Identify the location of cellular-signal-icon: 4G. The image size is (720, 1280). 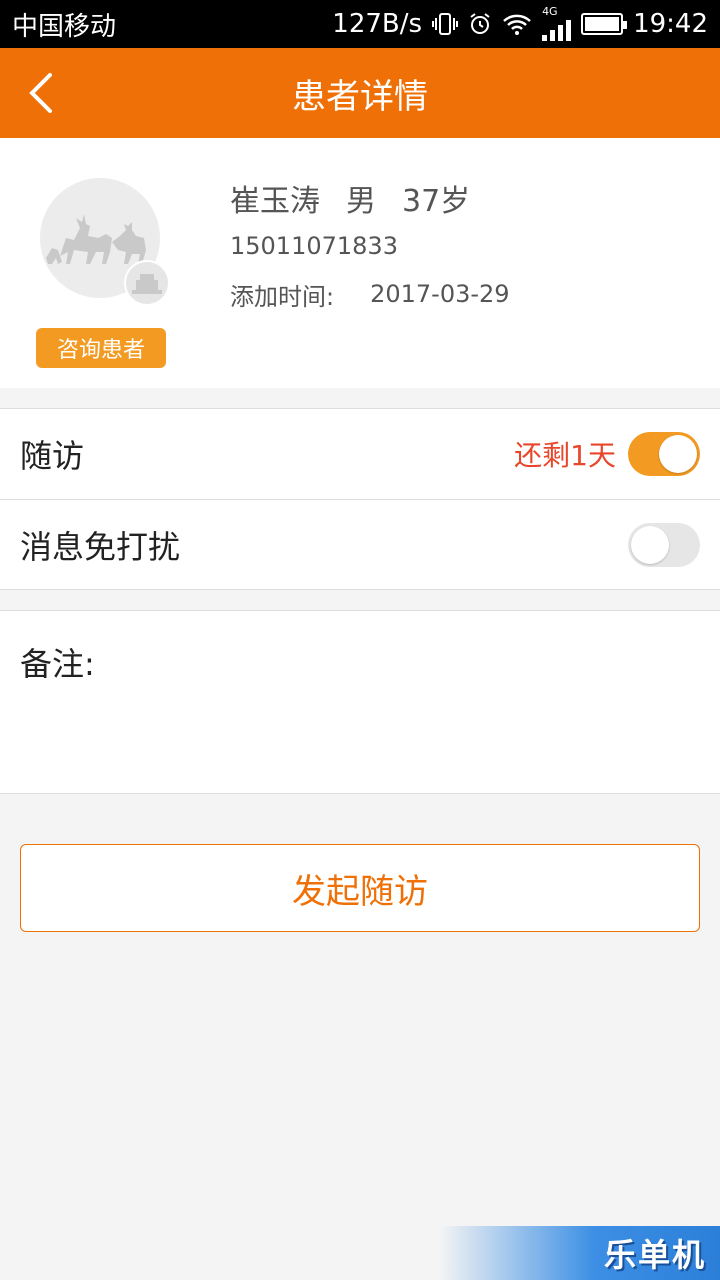
(557, 23).